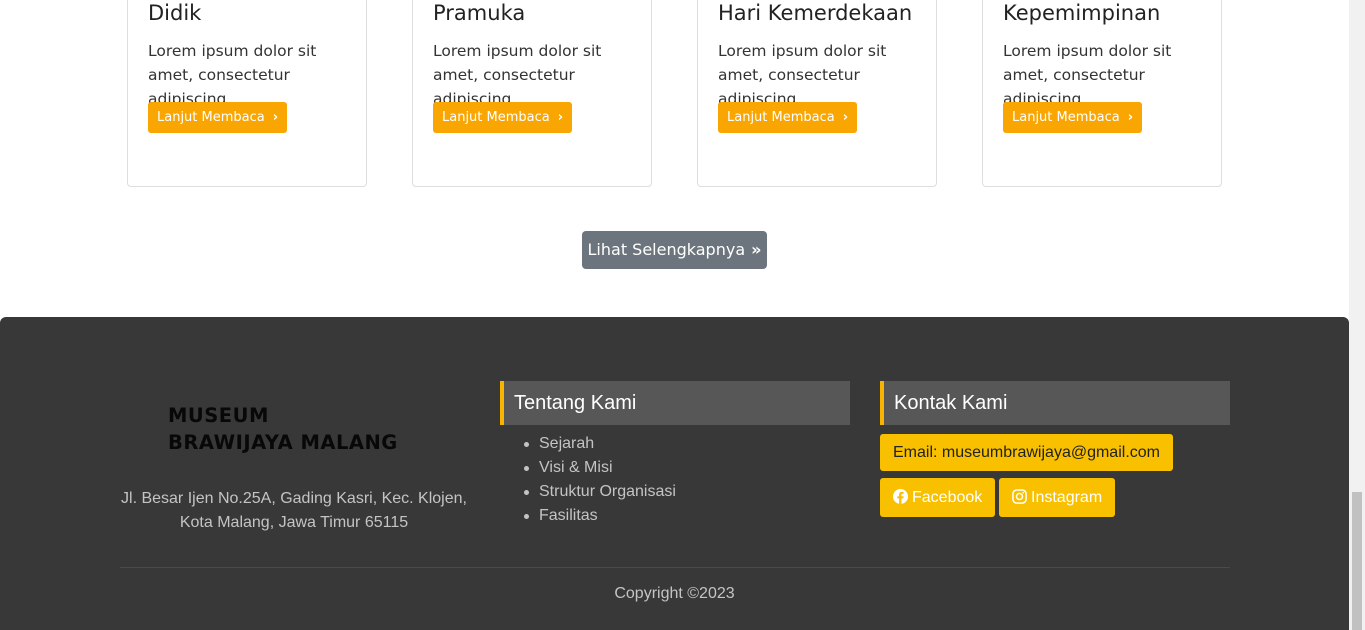  Describe the element at coordinates (479, 13) in the screenshot. I see `card-title: Pramuka` at that location.